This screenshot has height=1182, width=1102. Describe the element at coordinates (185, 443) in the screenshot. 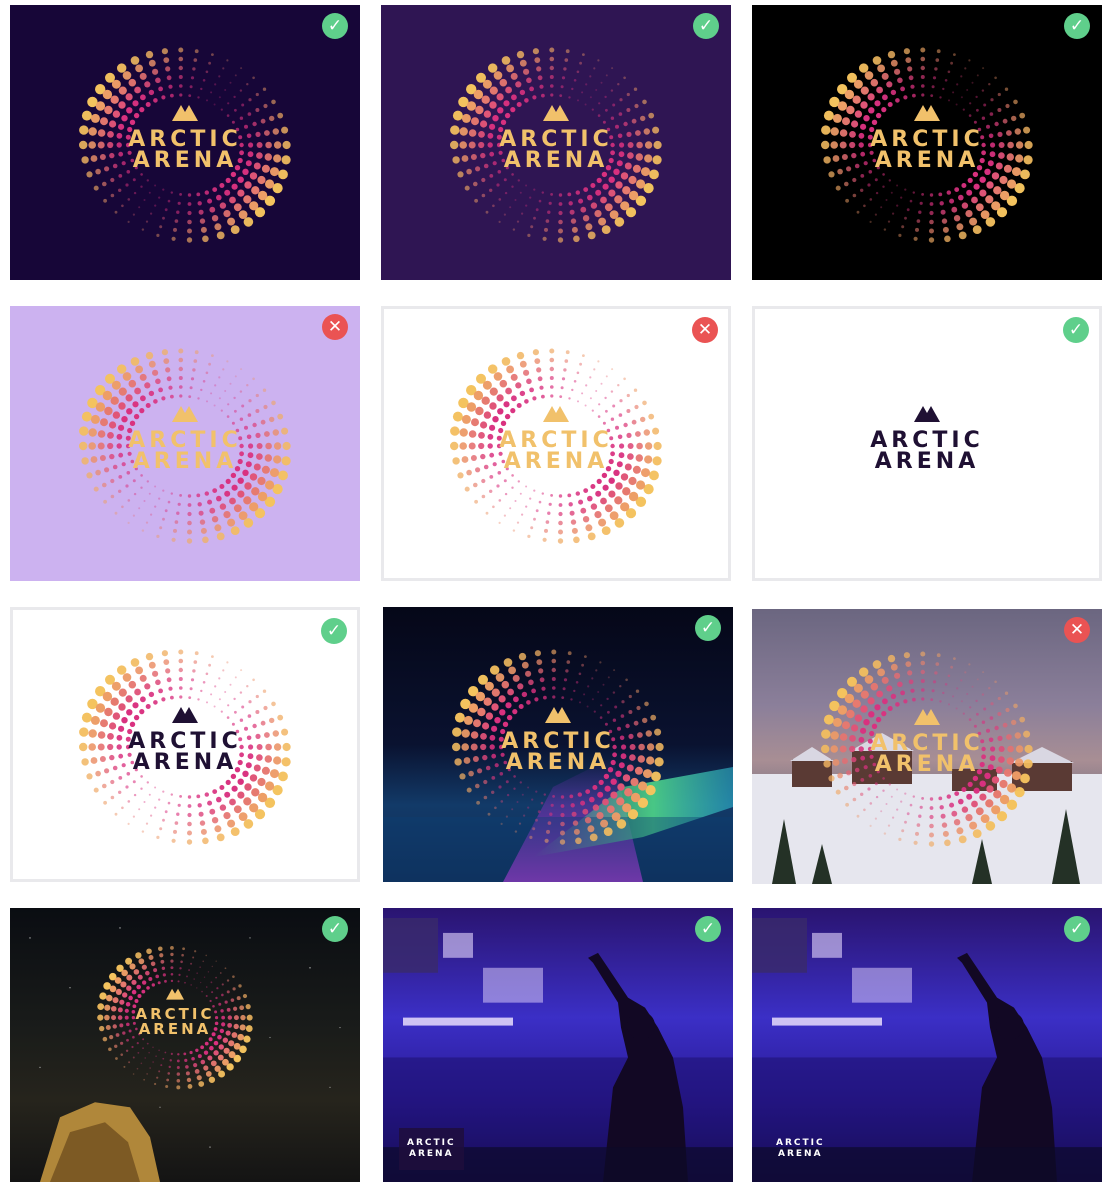

I see `logo-tile-lilac: ARCTIC ARENA ✕` at that location.